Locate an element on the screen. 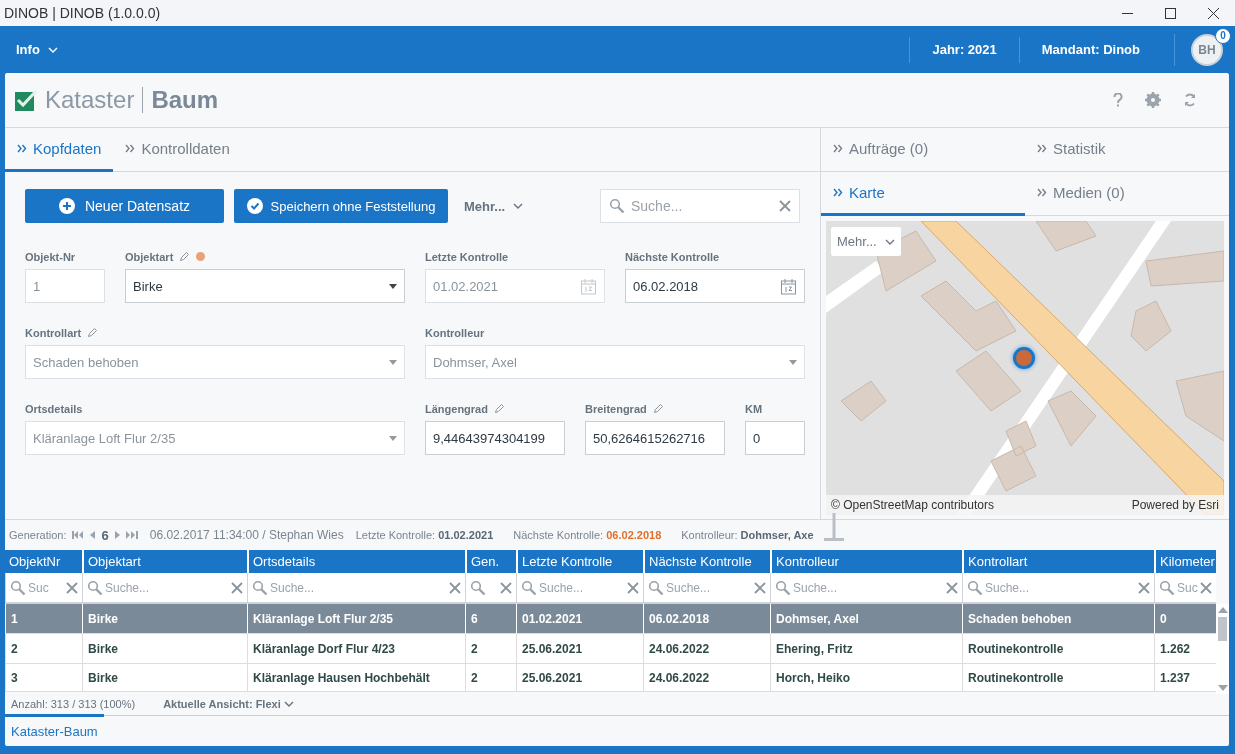 Image resolution: width=1235 pixels, height=754 pixels. field-label: Ortsdetails is located at coordinates (54, 408).